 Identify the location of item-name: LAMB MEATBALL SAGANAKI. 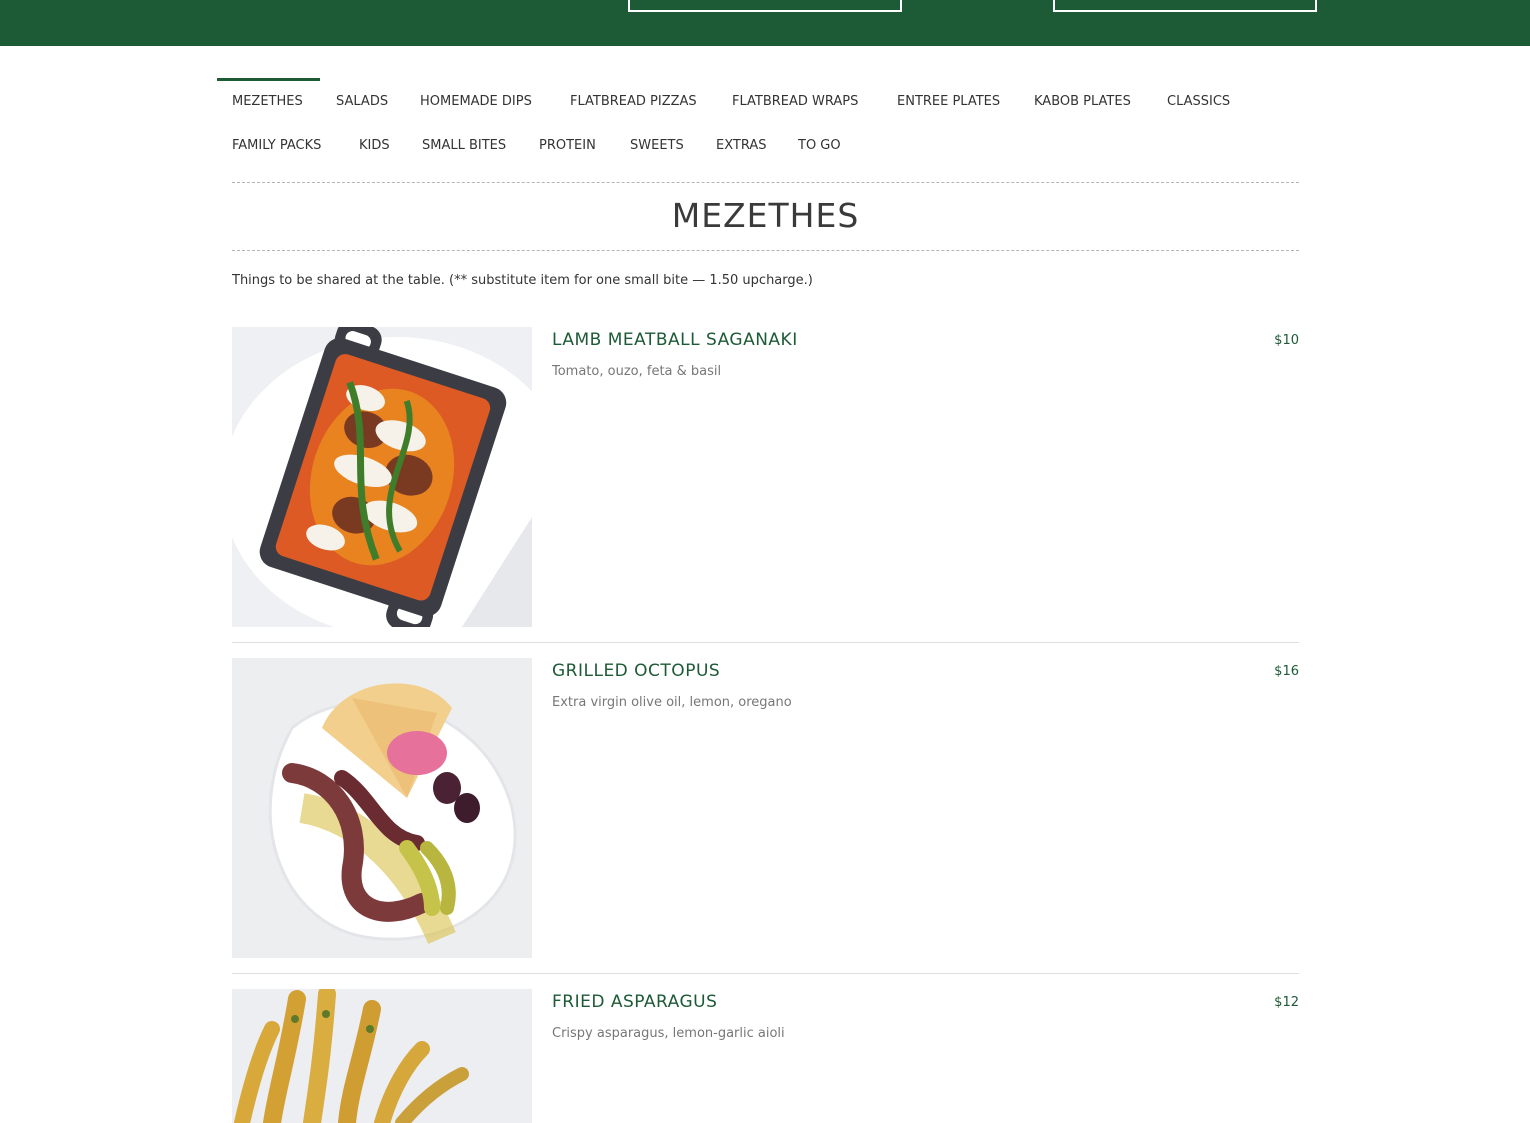
(675, 340).